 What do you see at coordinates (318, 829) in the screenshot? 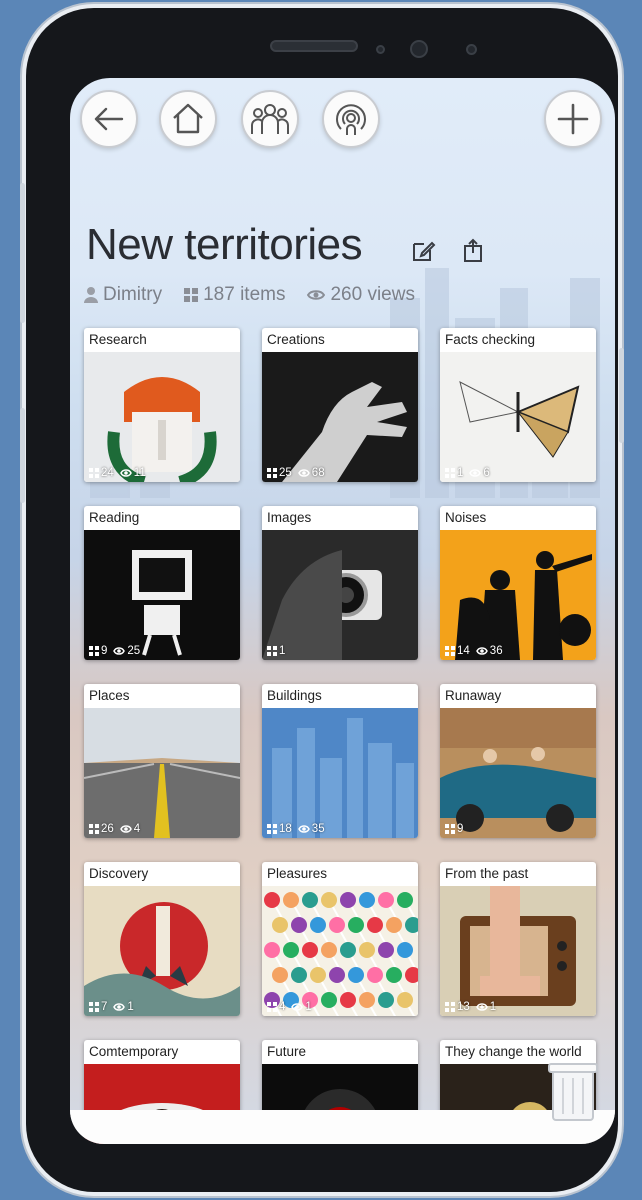
I see `card-views-count: 35` at bounding box center [318, 829].